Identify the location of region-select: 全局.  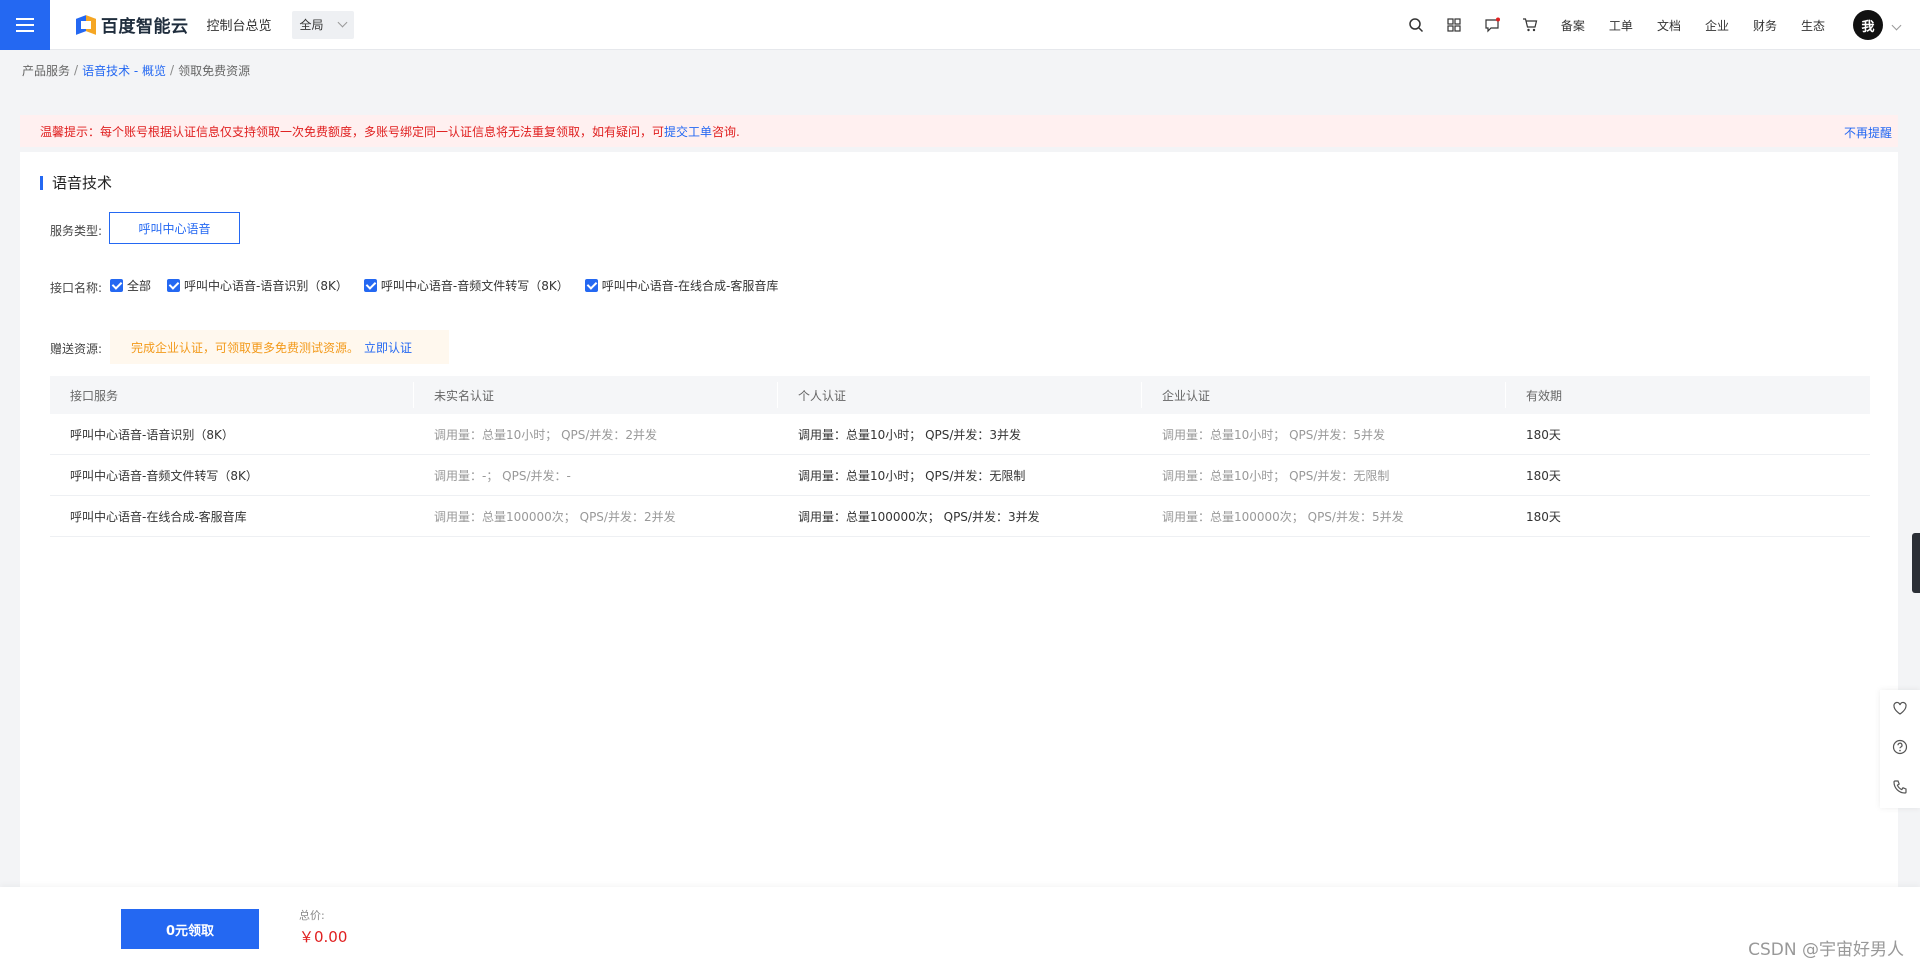
(322, 24).